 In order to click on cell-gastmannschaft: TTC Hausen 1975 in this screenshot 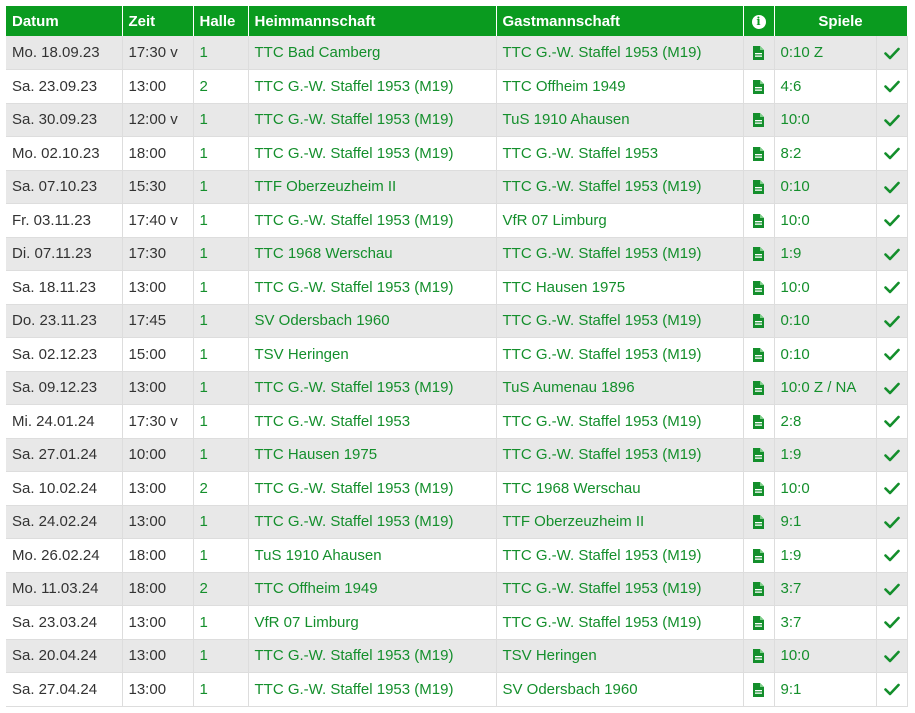, I will do `click(620, 287)`.